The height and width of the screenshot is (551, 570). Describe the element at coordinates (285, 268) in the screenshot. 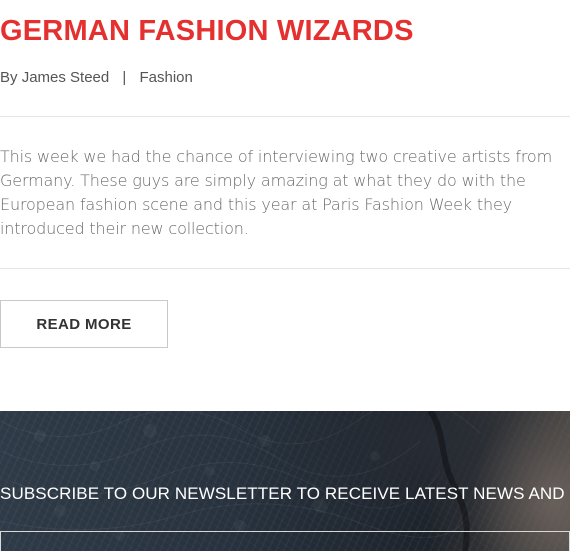

I see `bottom-divider` at that location.